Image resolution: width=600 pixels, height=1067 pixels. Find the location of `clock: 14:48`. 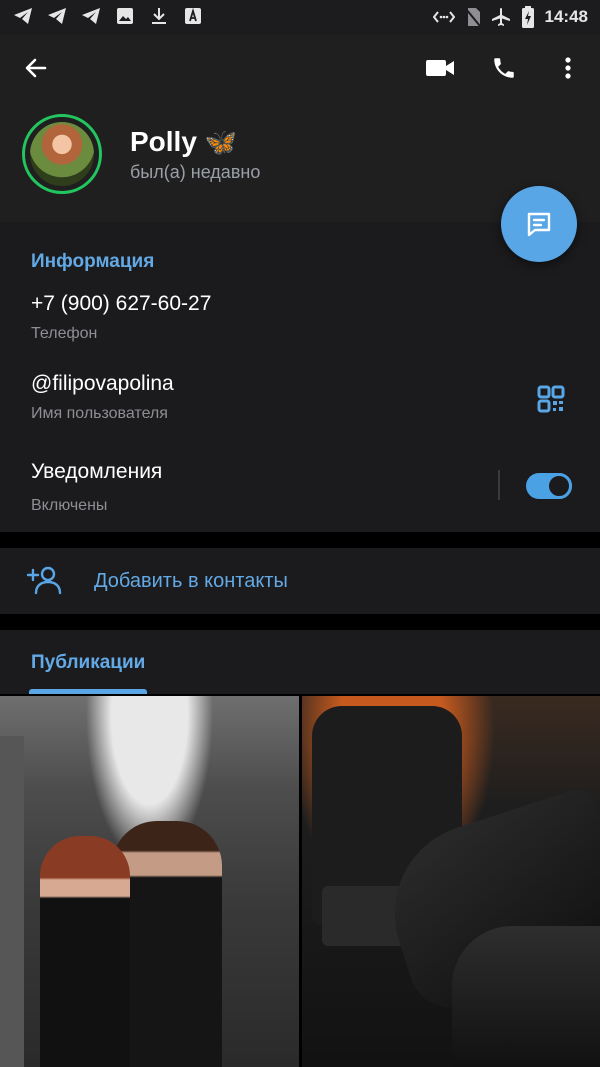

clock: 14:48 is located at coordinates (566, 16).